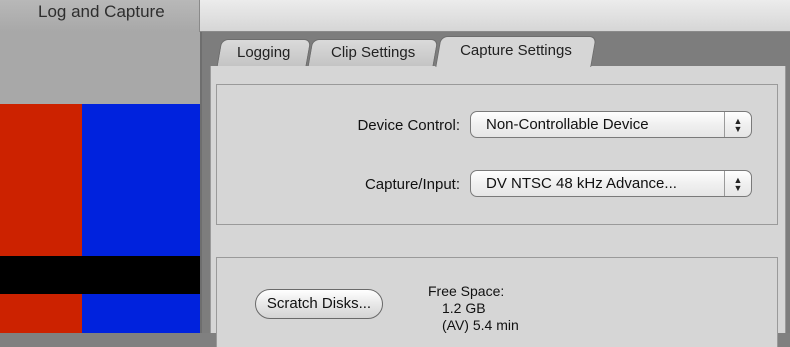 Image resolution: width=790 pixels, height=347 pixels. I want to click on free-space-value: 1.2 GB, so click(464, 308).